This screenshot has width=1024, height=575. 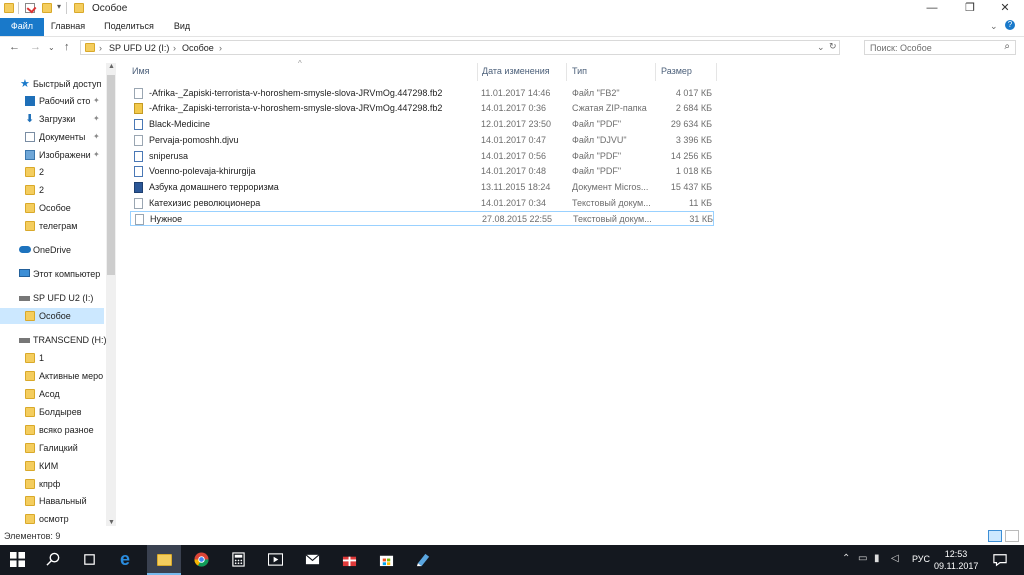 I want to click on taskbar-store, so click(x=386, y=560).